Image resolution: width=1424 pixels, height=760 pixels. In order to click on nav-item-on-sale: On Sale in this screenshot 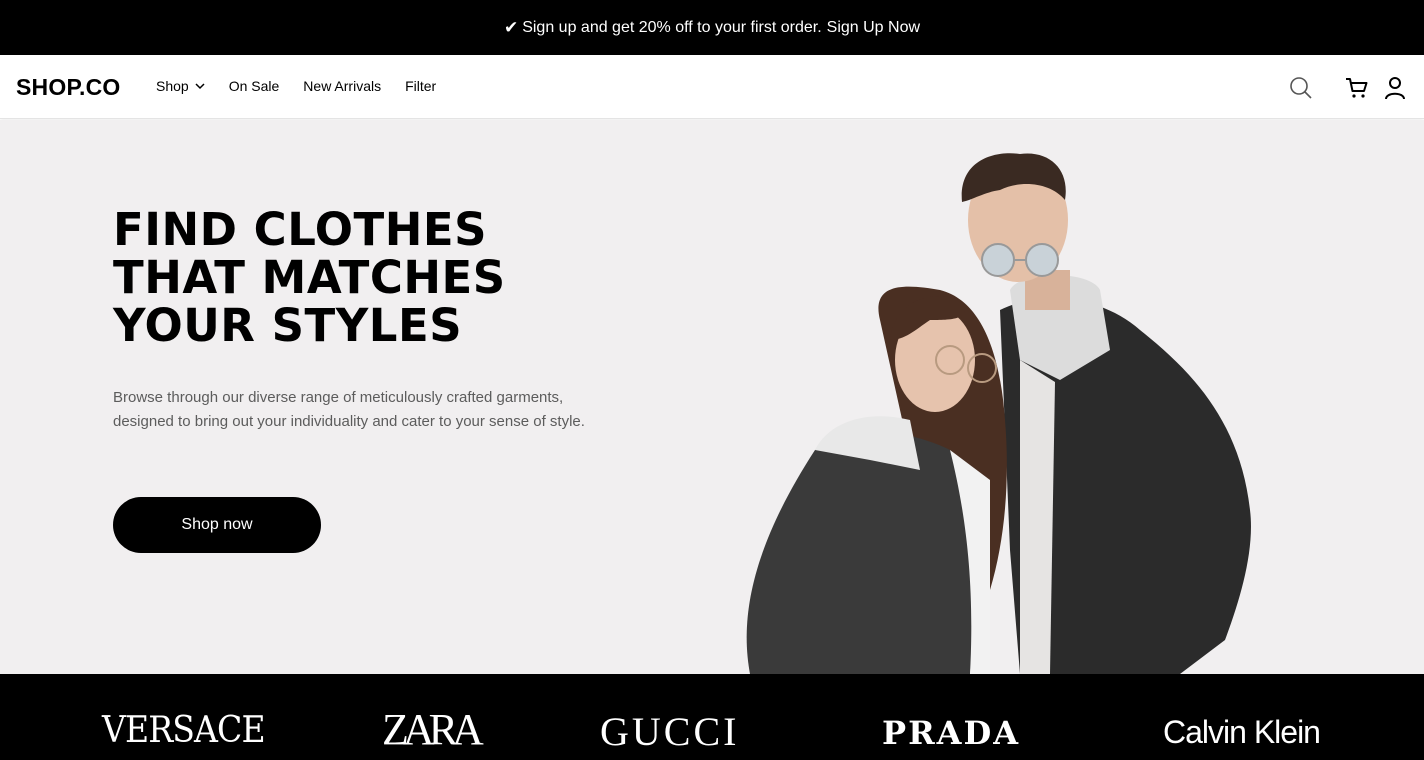, I will do `click(254, 86)`.